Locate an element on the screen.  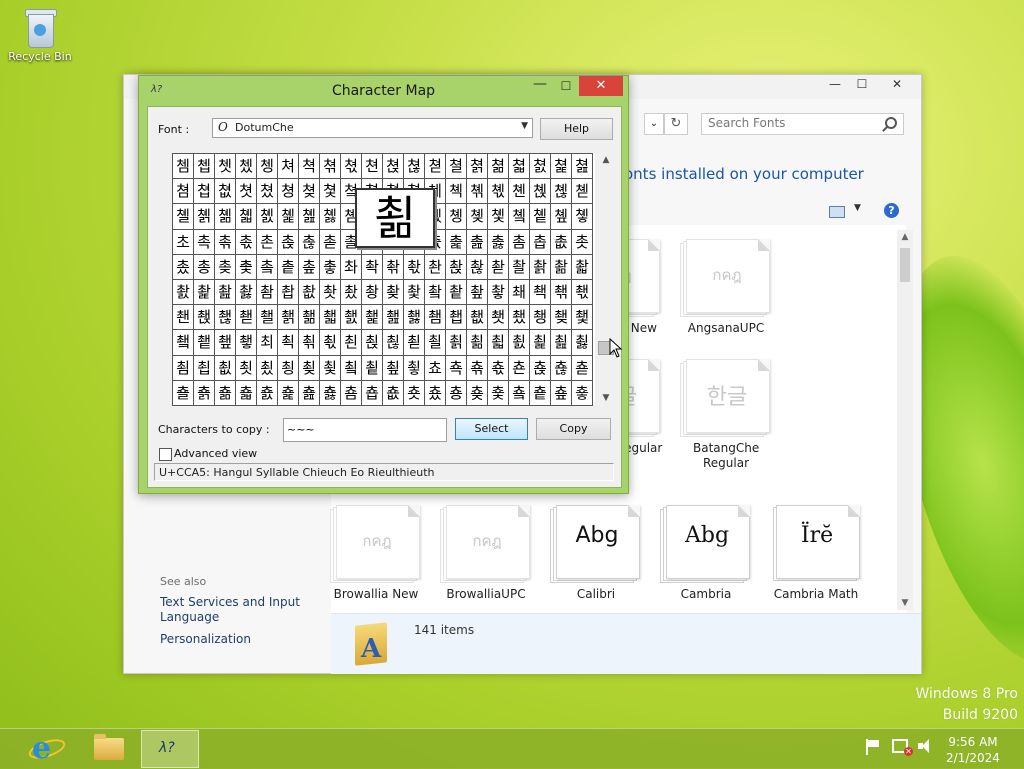
character-cell: 춄 is located at coordinates (267, 393).